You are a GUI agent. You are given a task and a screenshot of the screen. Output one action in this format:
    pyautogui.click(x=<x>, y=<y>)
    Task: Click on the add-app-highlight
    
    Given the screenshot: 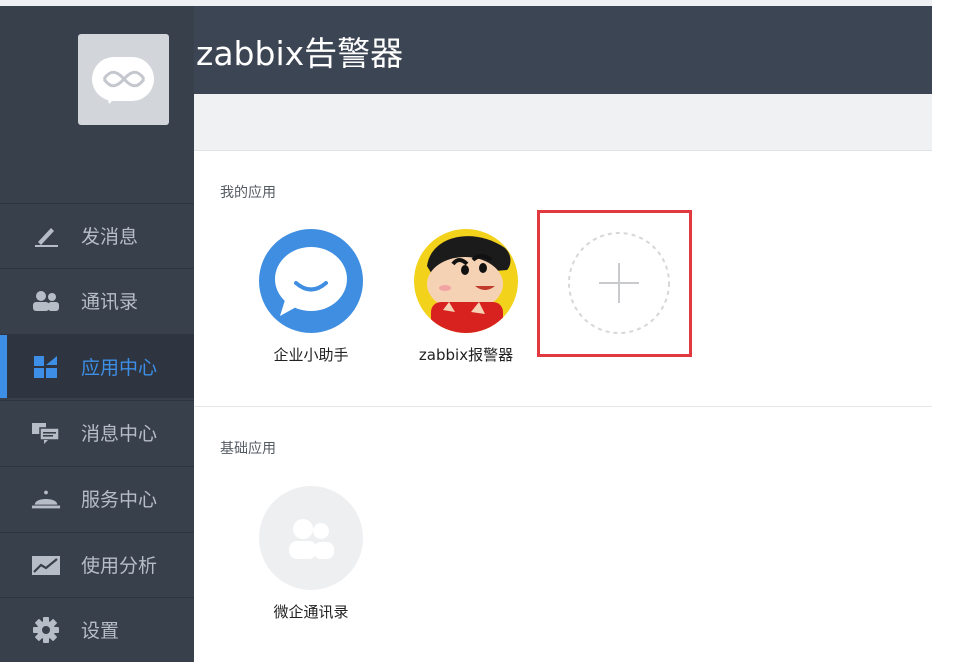 What is the action you would take?
    pyautogui.click(x=614, y=283)
    